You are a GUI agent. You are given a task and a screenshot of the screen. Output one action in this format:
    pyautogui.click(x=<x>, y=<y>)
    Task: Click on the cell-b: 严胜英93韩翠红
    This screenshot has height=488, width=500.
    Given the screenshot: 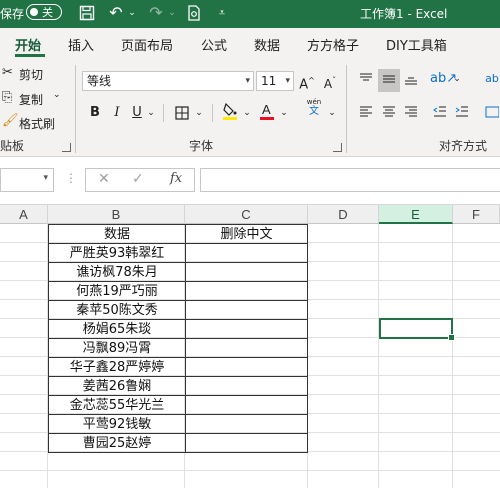 What is the action you would take?
    pyautogui.click(x=117, y=253)
    